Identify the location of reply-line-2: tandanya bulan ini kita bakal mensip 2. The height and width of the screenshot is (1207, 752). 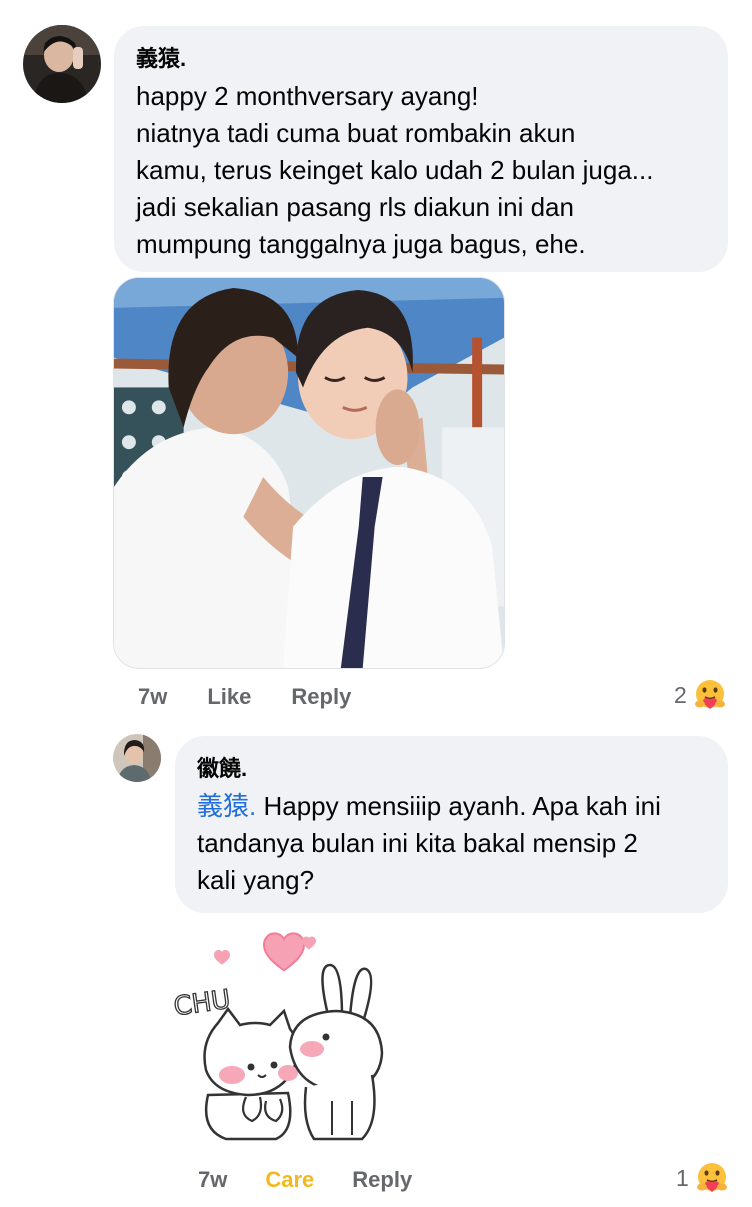
(417, 843).